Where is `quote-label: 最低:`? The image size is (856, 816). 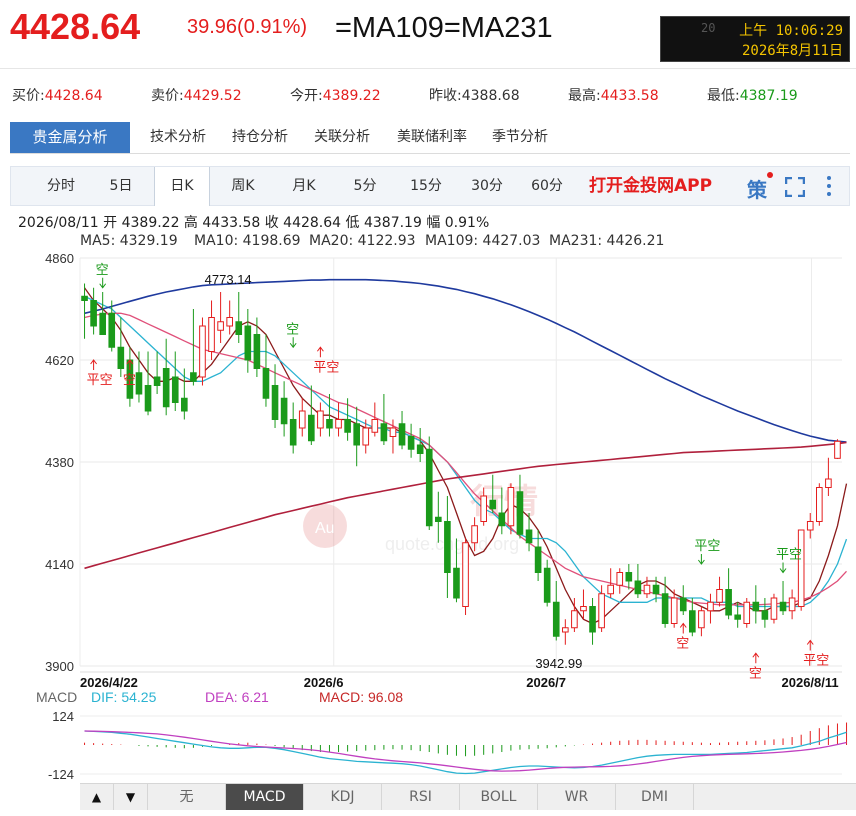
quote-label: 最低: is located at coordinates (723, 96).